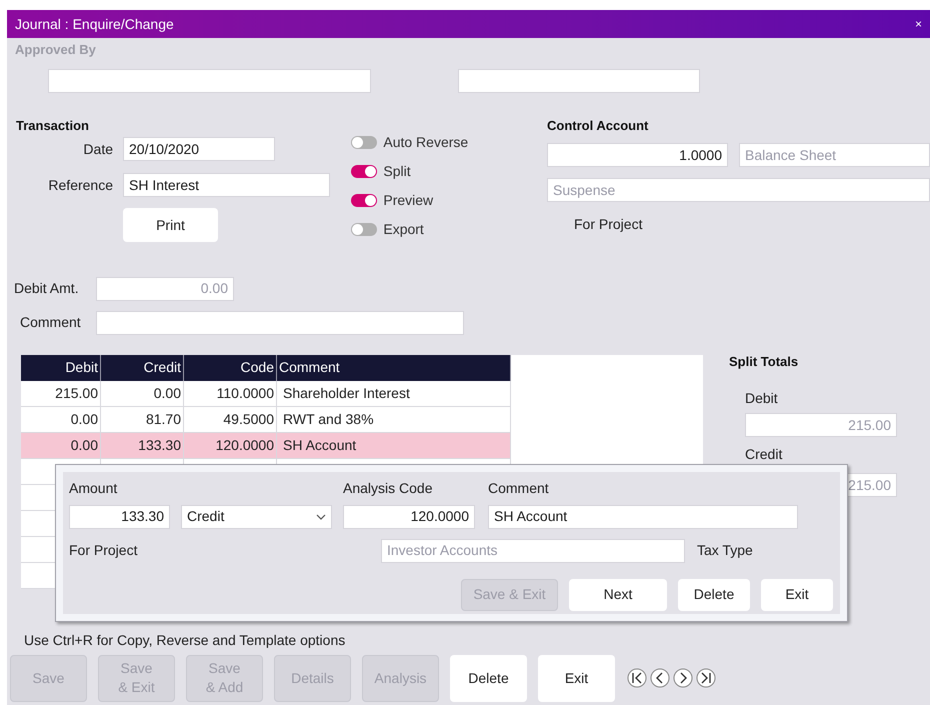  What do you see at coordinates (761, 398) in the screenshot?
I see `field-label: Debit` at bounding box center [761, 398].